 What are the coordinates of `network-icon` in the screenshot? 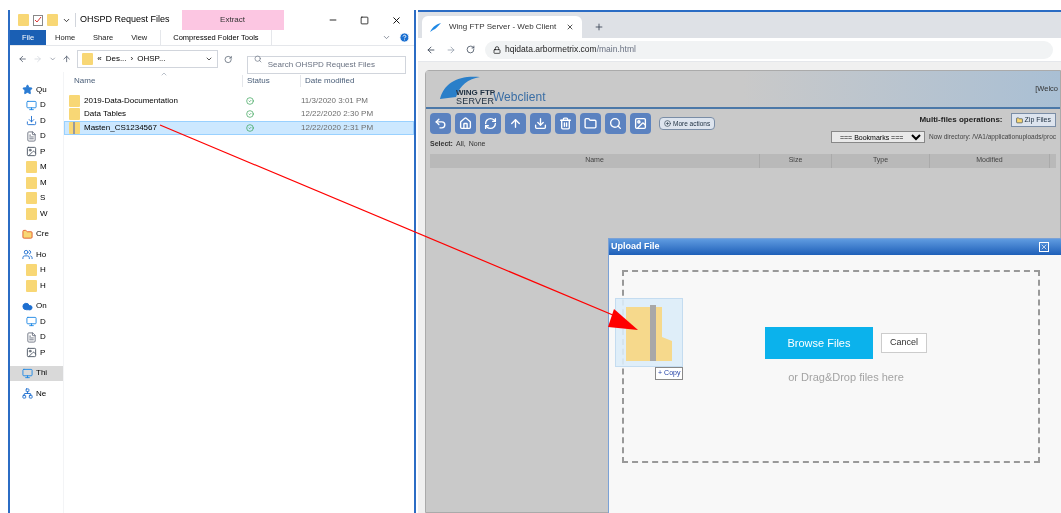 It's located at (27, 394).